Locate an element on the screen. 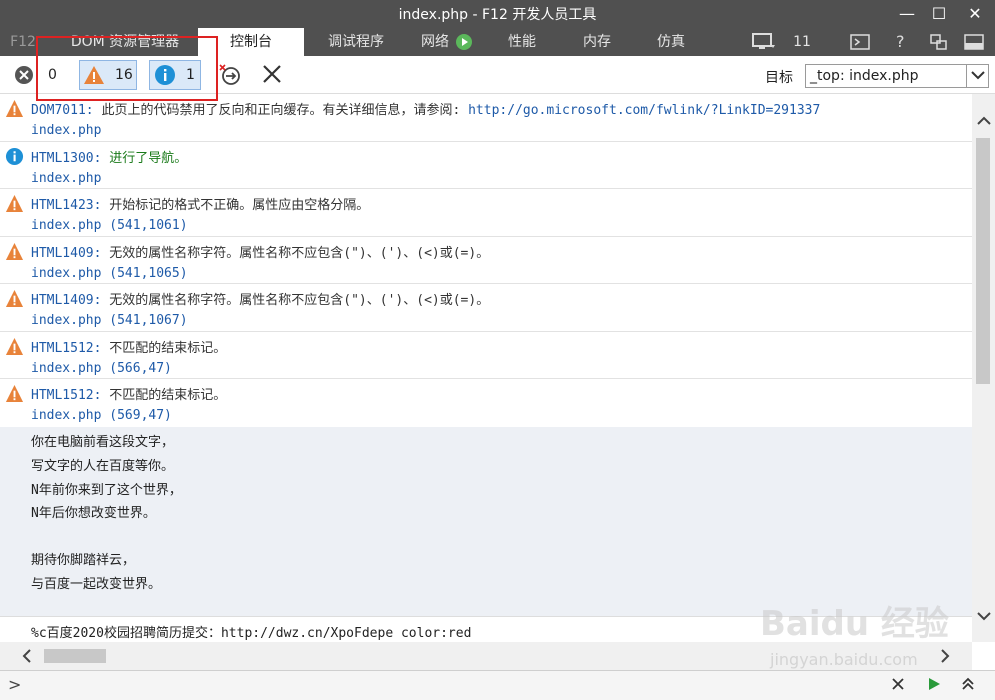 The image size is (995, 700). tab-emulation: 仿真 is located at coordinates (671, 42).